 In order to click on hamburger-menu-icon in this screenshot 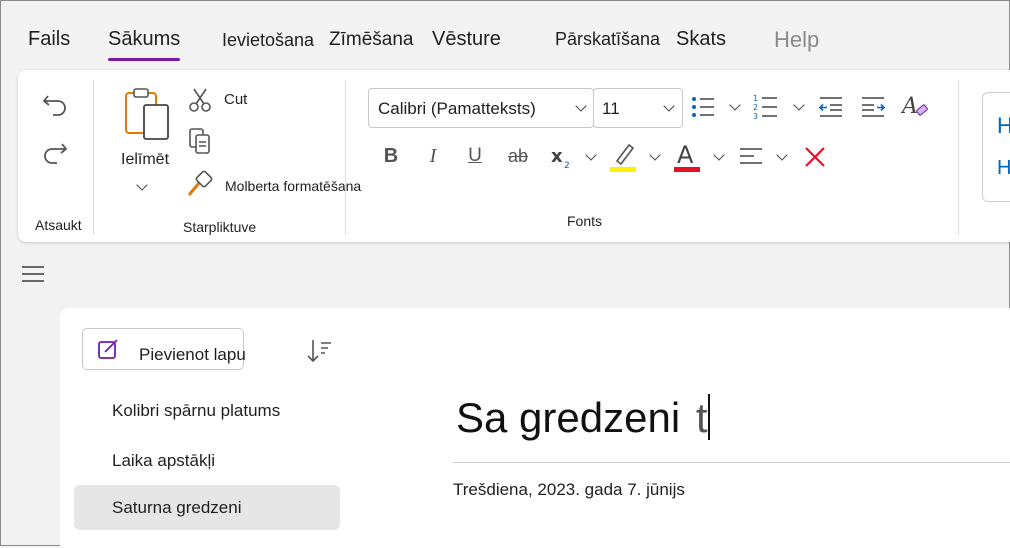, I will do `click(33, 274)`.